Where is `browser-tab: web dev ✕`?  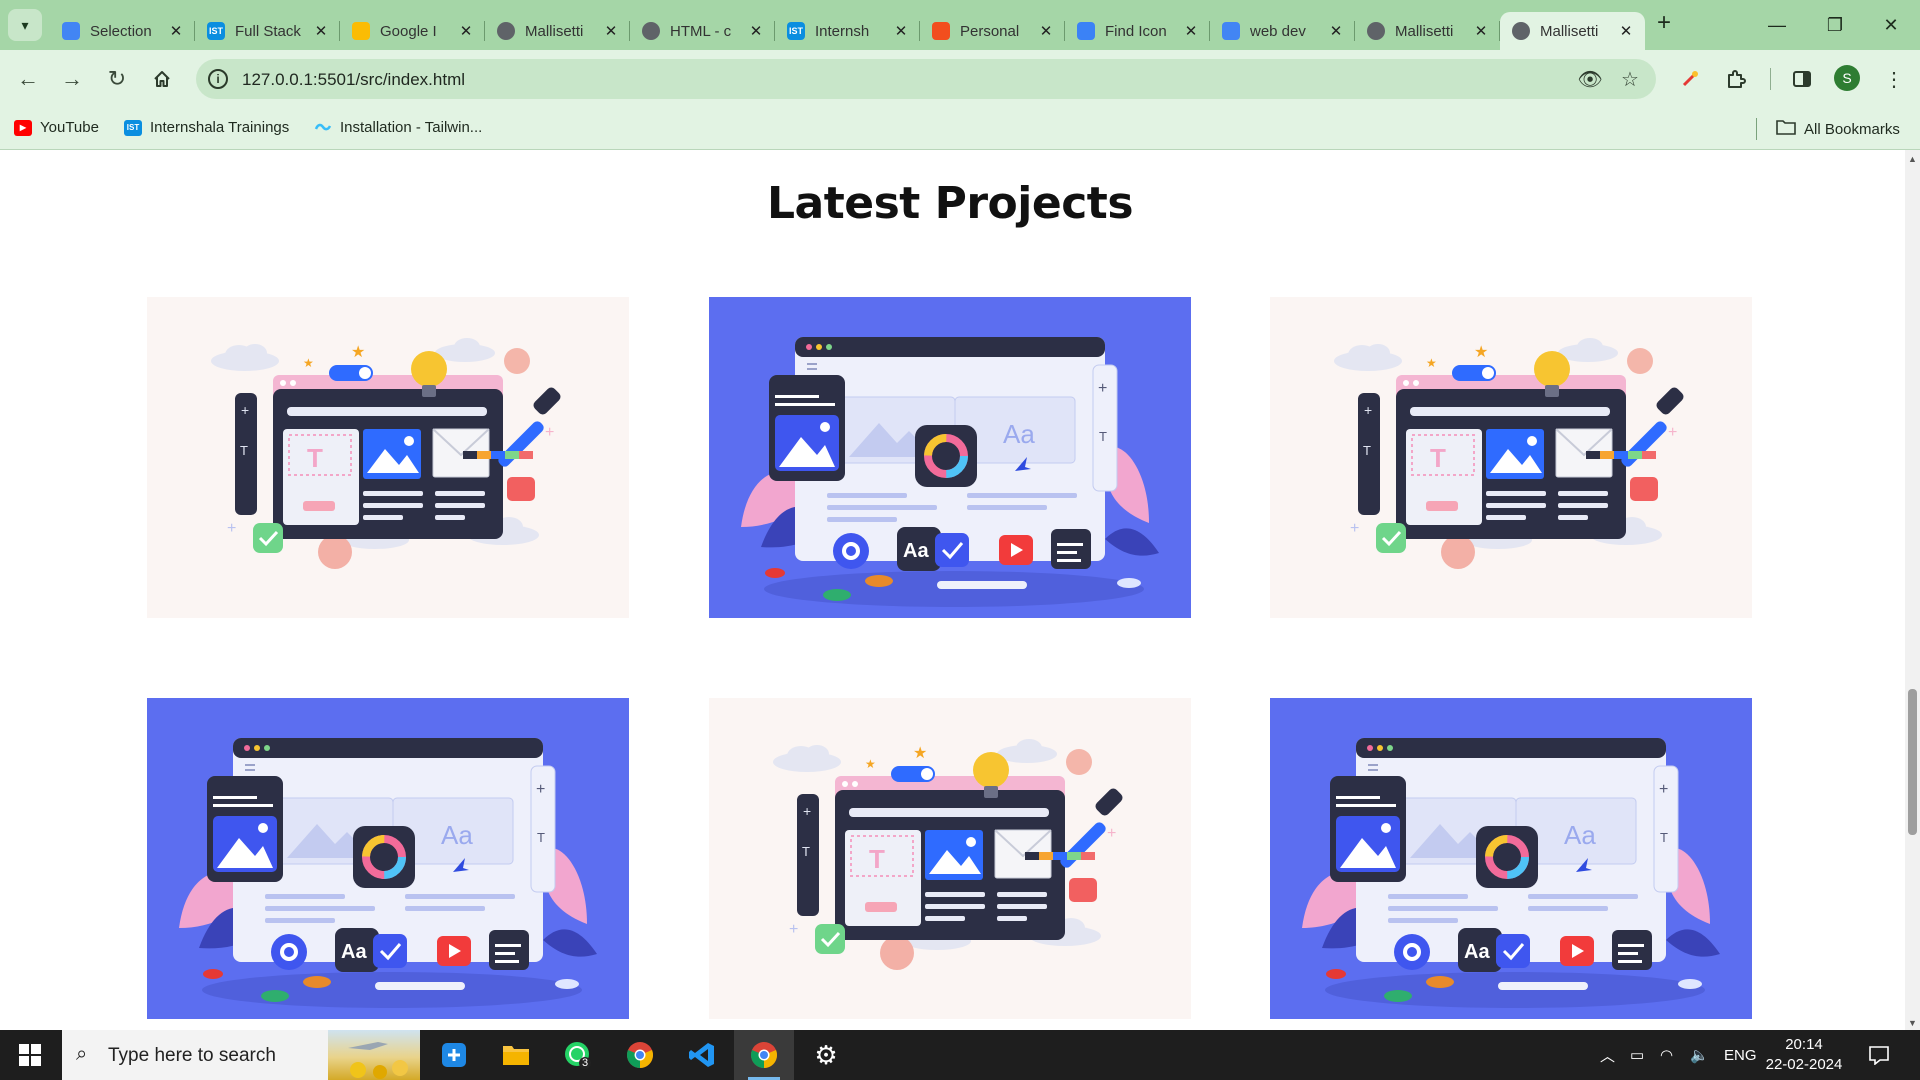
browser-tab: web dev ✕ is located at coordinates (1282, 31).